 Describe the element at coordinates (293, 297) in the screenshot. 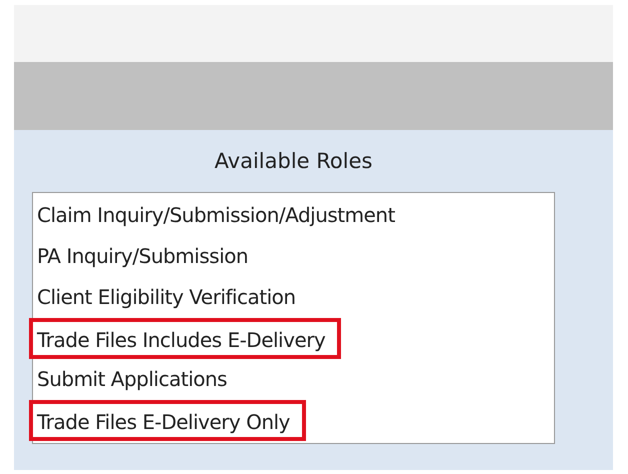

I see `role-option: Client Eligibility Verification` at that location.